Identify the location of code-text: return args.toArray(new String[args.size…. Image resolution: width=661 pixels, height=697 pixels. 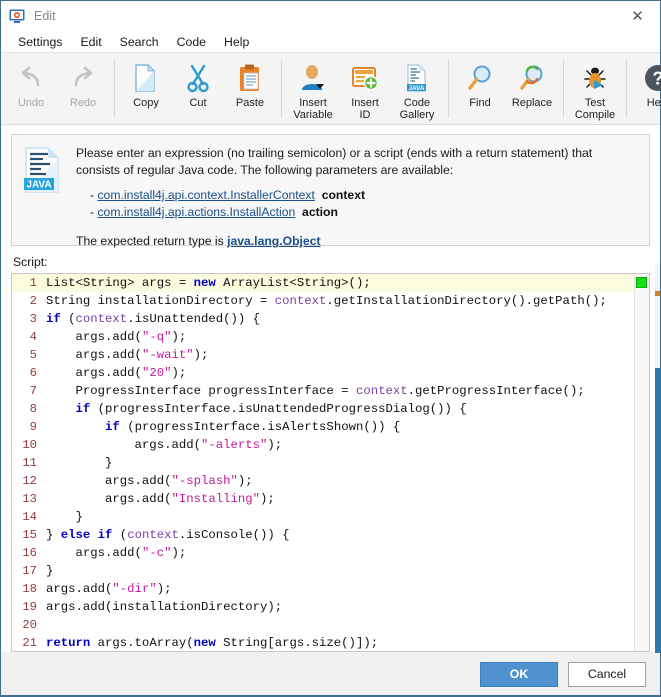
(210, 642).